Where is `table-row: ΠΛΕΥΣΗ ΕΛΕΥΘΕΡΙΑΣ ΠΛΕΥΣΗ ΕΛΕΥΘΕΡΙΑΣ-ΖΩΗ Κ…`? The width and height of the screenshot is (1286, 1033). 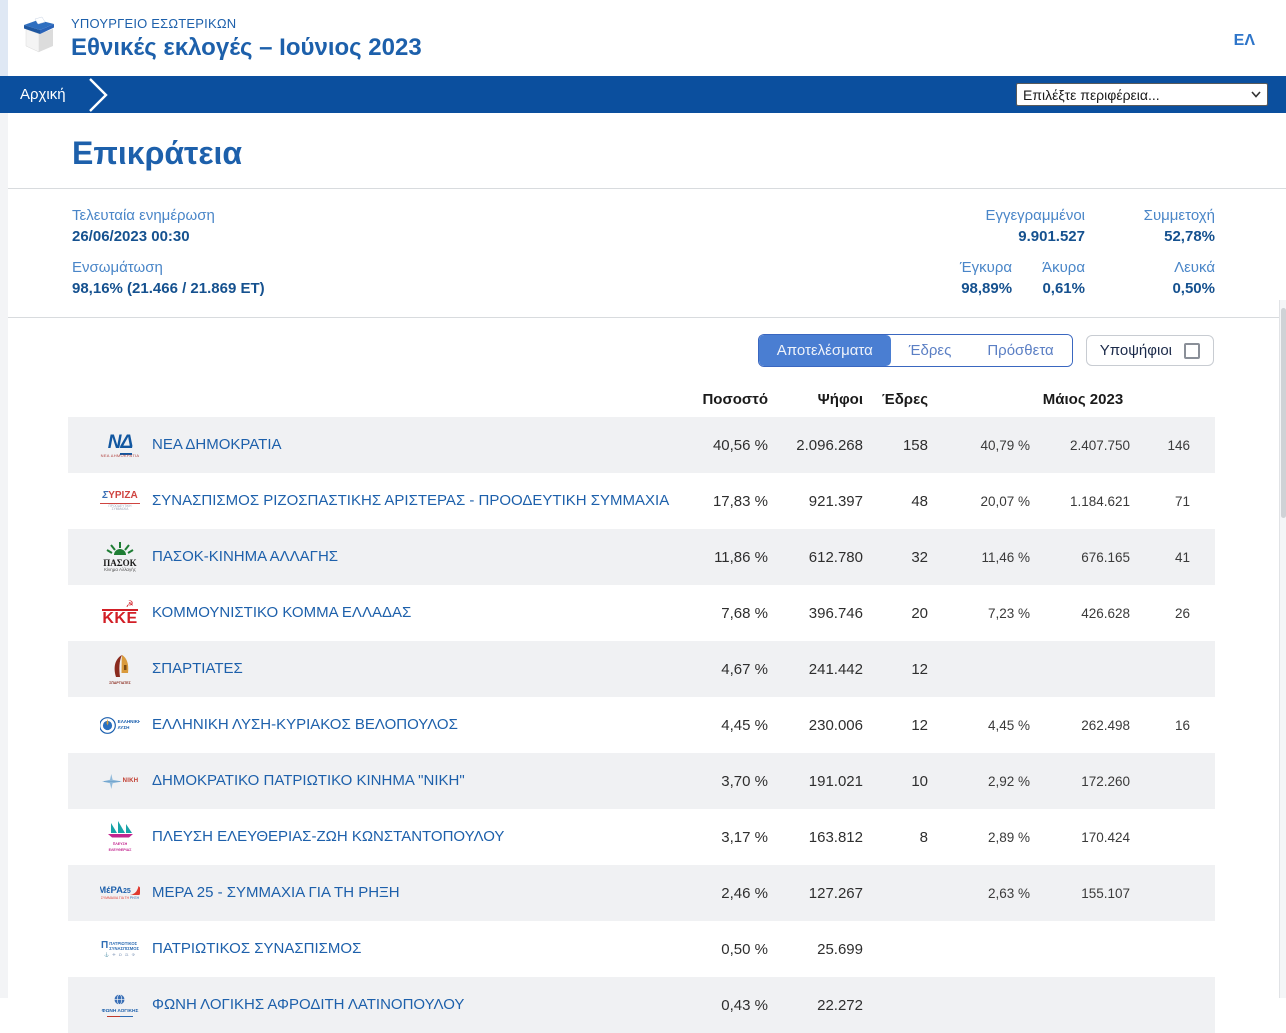 table-row: ΠΛΕΥΣΗ ΕΛΕΥΘΕΡΙΑΣ ΠΛΕΥΣΗ ΕΛΕΥΘΕΡΙΑΣ-ΖΩΗ Κ… is located at coordinates (641, 837).